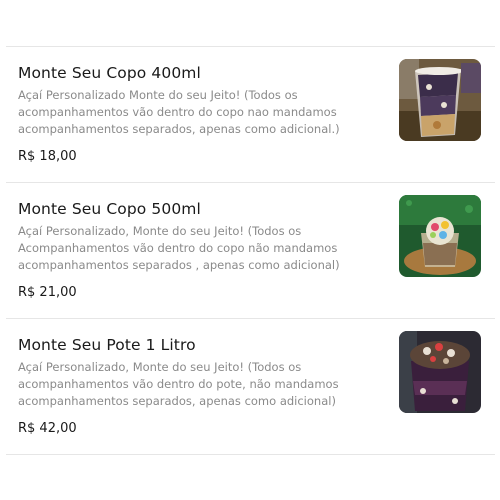  What do you see at coordinates (440, 372) in the screenshot?
I see `acai-pot-1l-photo` at bounding box center [440, 372].